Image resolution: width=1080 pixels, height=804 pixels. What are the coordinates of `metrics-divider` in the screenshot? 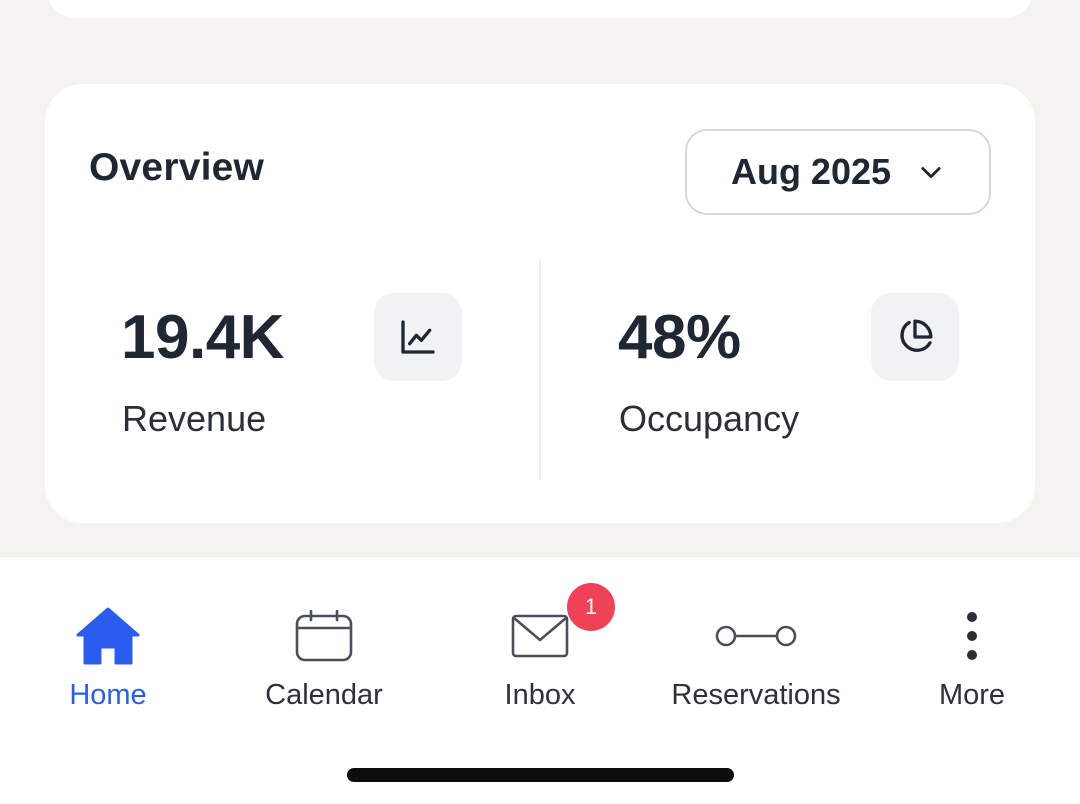 It's located at (540, 370).